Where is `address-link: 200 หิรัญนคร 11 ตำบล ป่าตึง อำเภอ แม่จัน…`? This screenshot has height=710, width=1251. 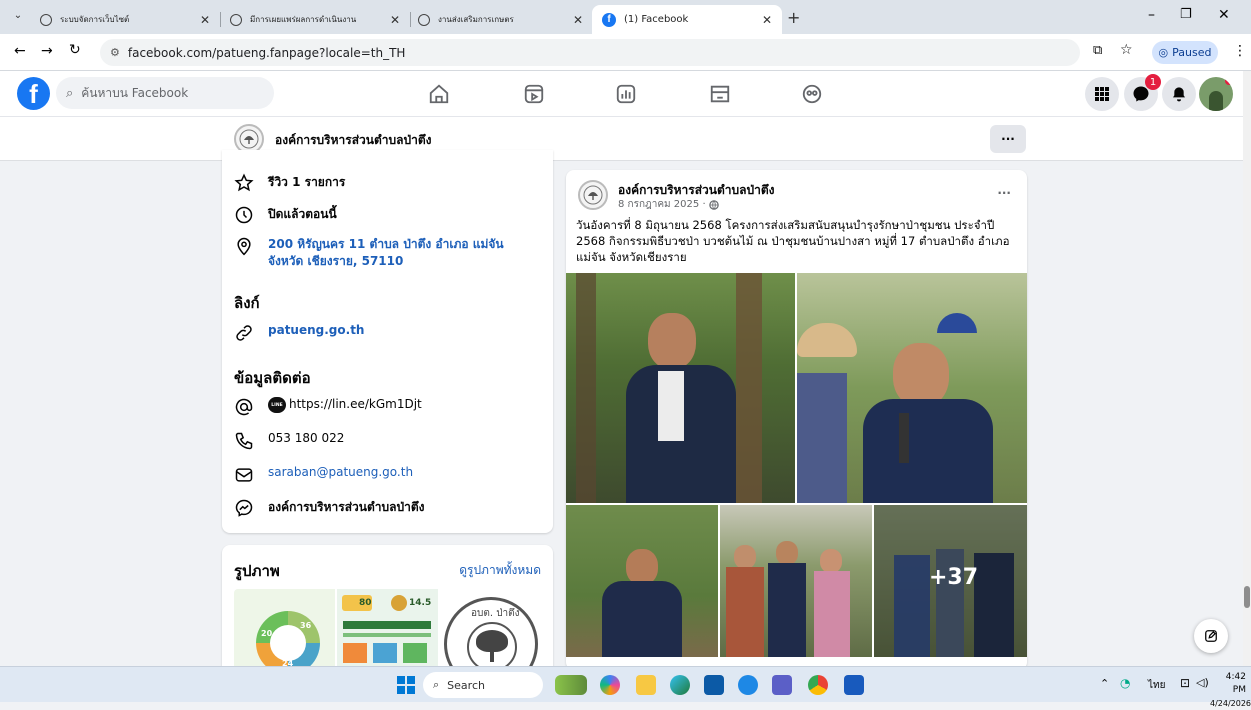 address-link: 200 หิรัญนคร 11 ตำบล ป่าตึง อำเภอ แม่จัน… is located at coordinates (401, 253).